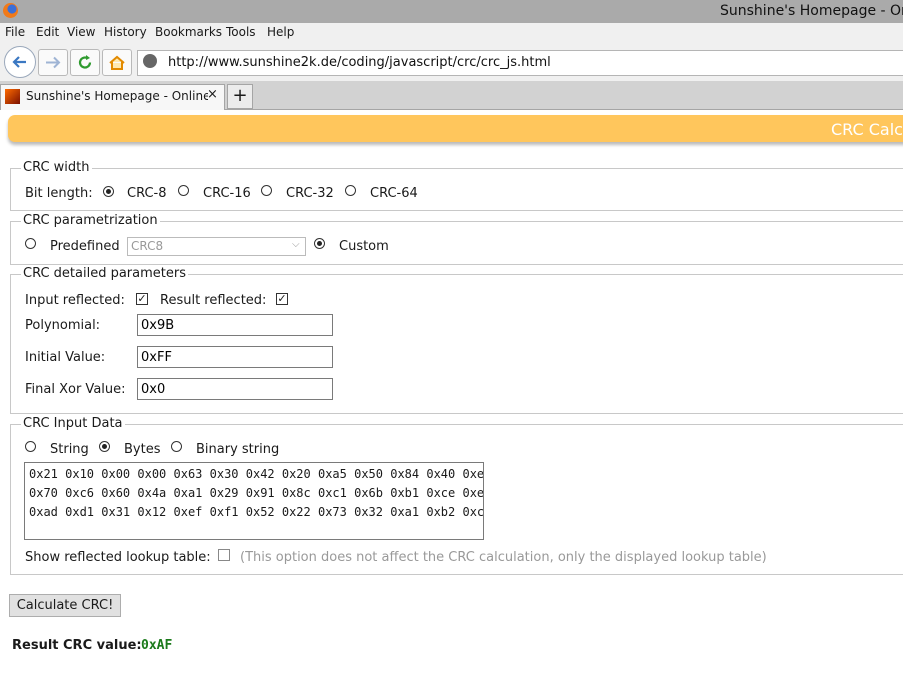 Image resolution: width=903 pixels, height=677 pixels. What do you see at coordinates (30, 446) in the screenshot?
I see `radio-string` at bounding box center [30, 446].